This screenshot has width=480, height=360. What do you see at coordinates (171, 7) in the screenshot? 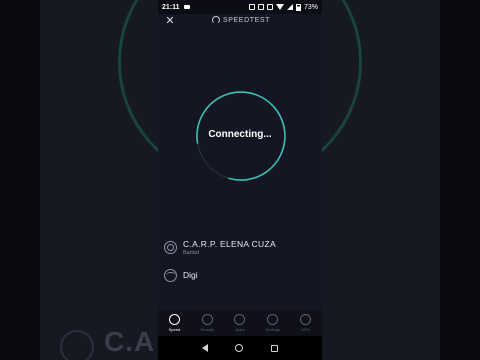
I see `status-time: 21:11` at bounding box center [171, 7].